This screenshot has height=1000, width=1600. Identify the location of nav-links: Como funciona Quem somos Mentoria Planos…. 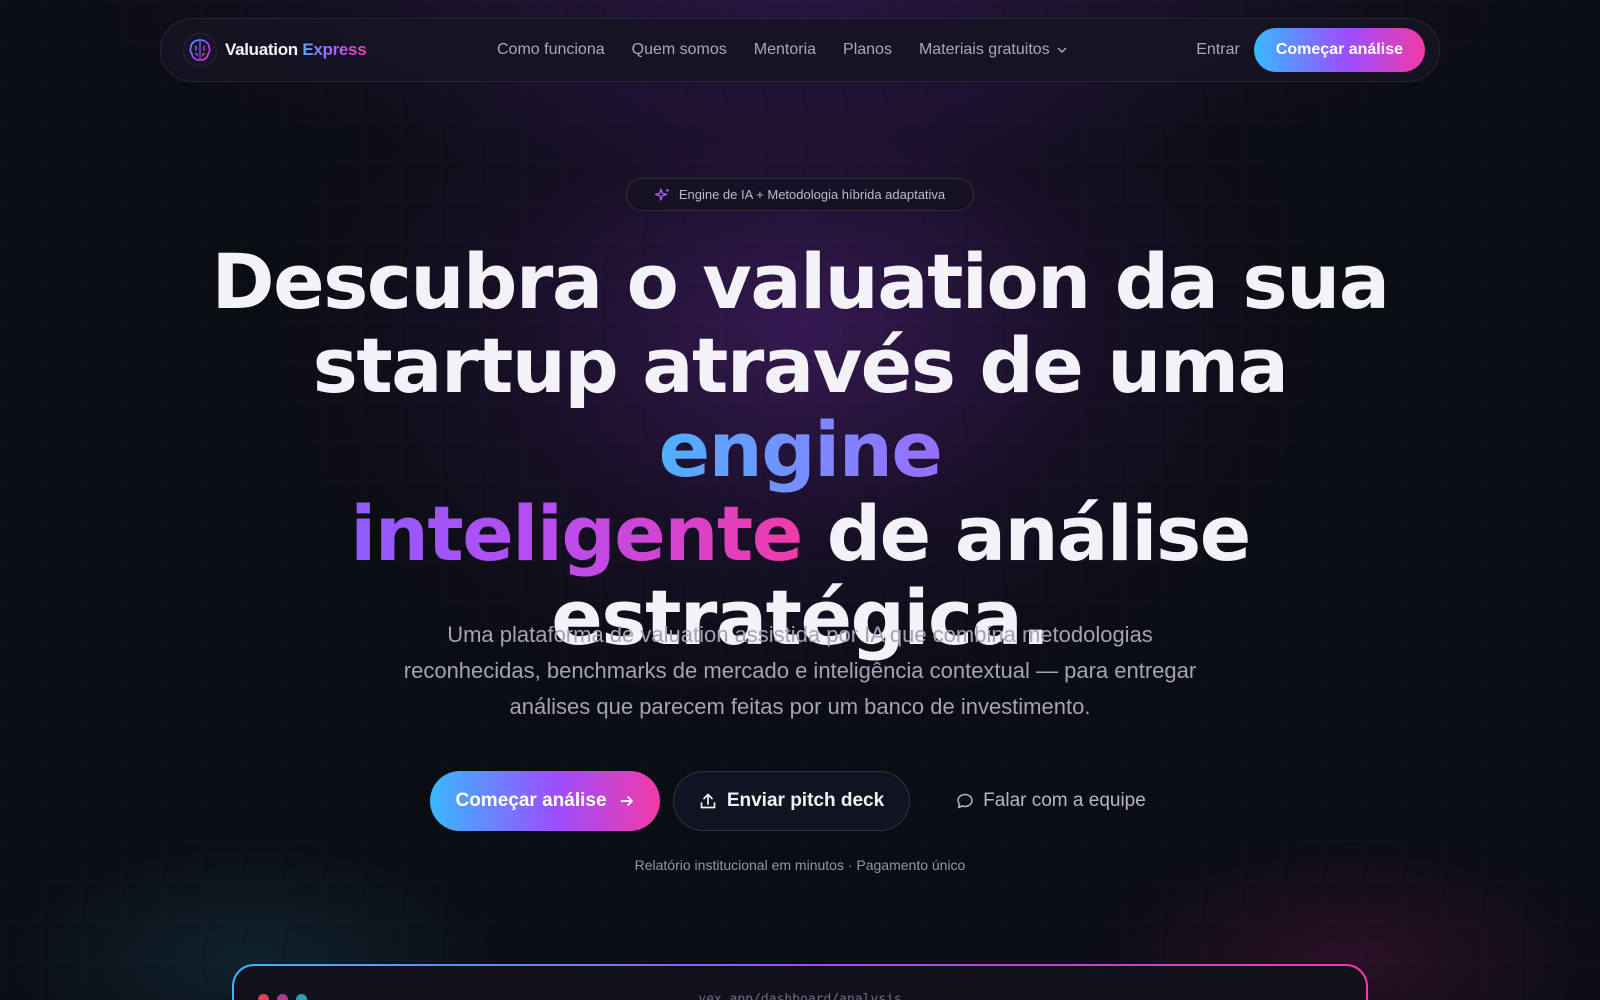
(782, 50).